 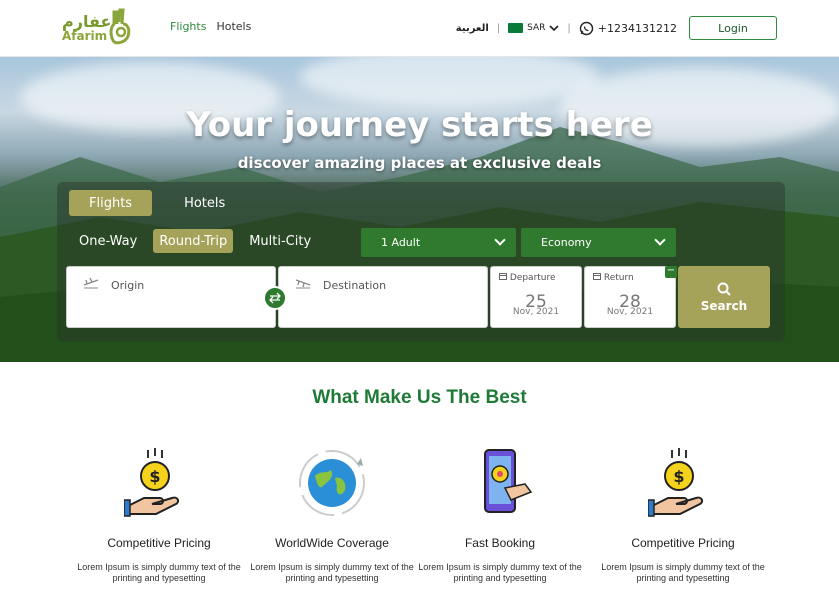 What do you see at coordinates (111, 203) in the screenshot?
I see `tab-flights: Flights` at bounding box center [111, 203].